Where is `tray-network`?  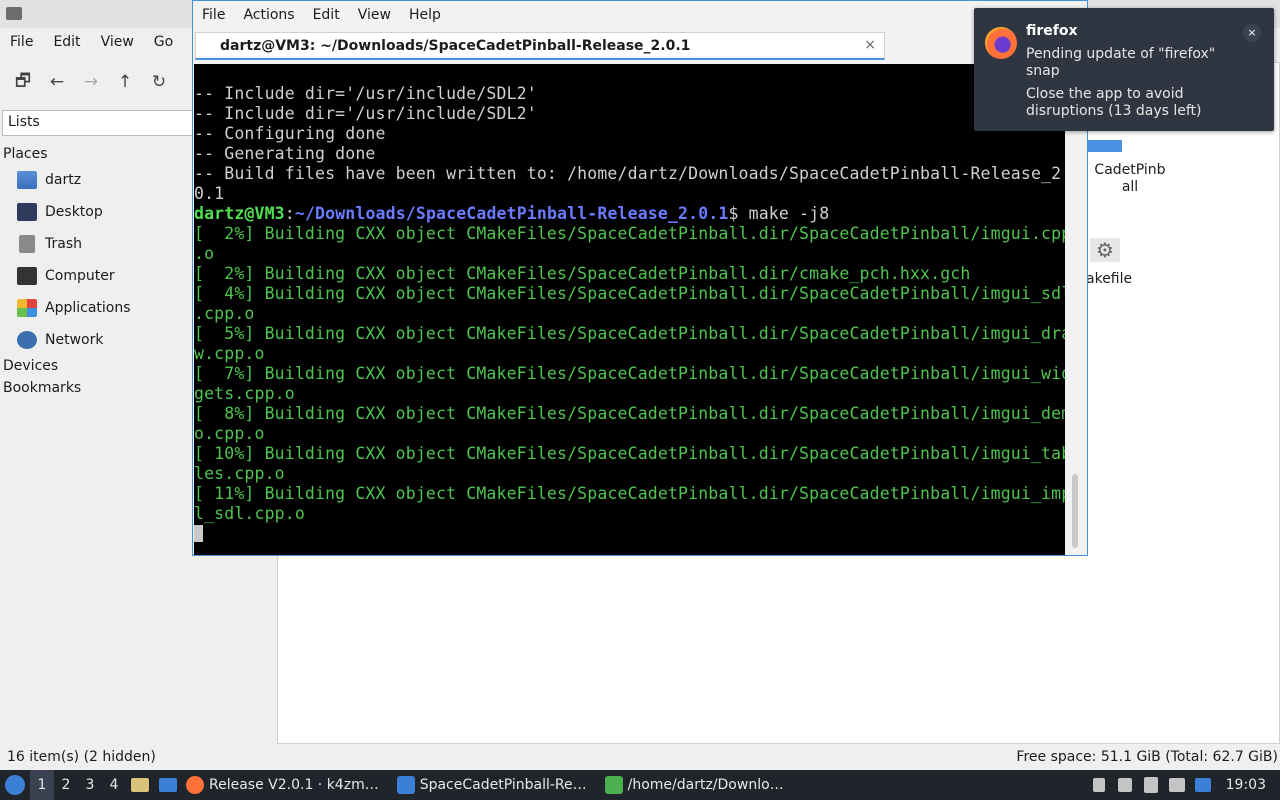 tray-network is located at coordinates (1177, 785).